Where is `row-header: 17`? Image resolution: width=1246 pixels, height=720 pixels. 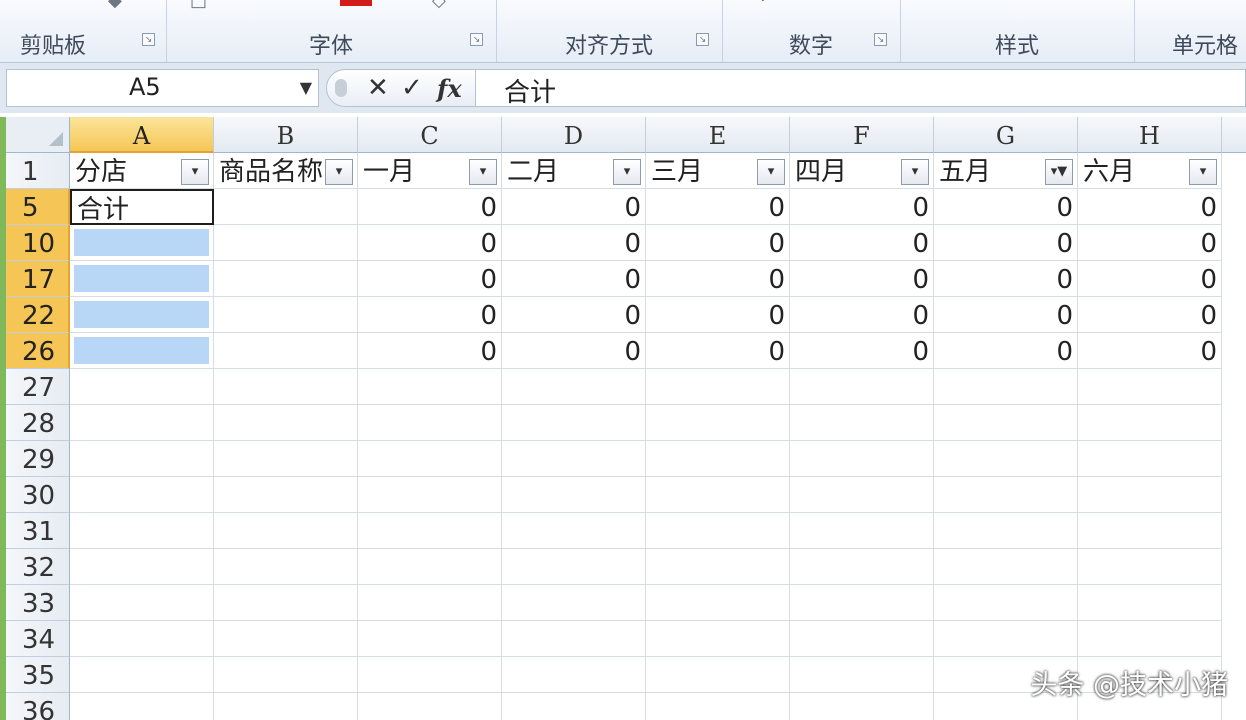
row-header: 17 is located at coordinates (38, 279).